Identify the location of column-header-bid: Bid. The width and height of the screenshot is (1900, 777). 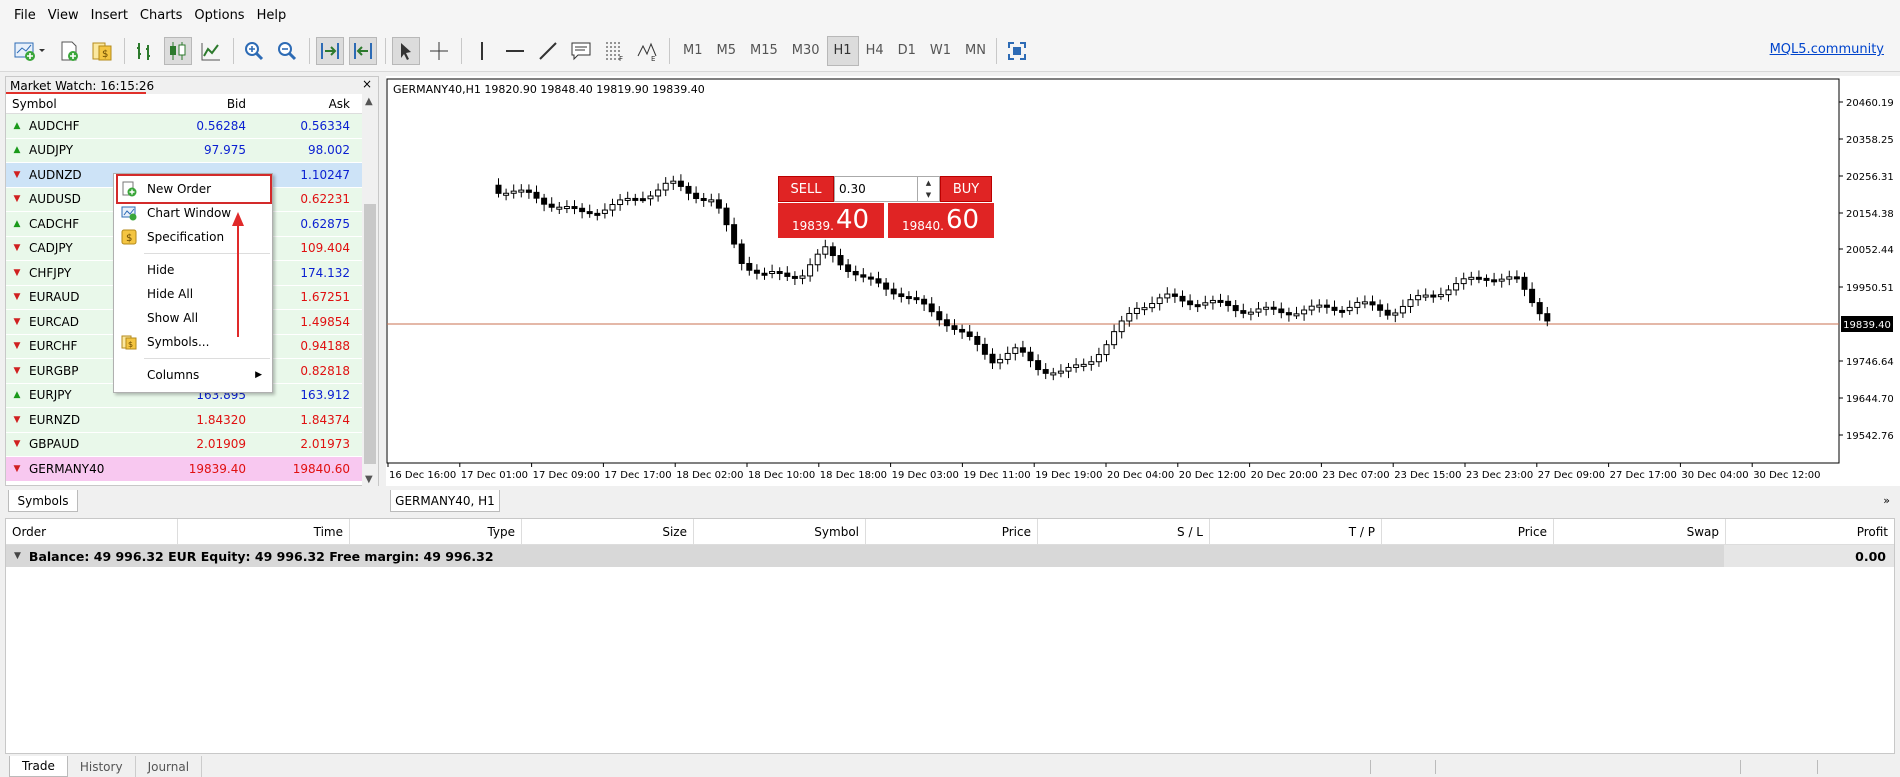
(198, 104).